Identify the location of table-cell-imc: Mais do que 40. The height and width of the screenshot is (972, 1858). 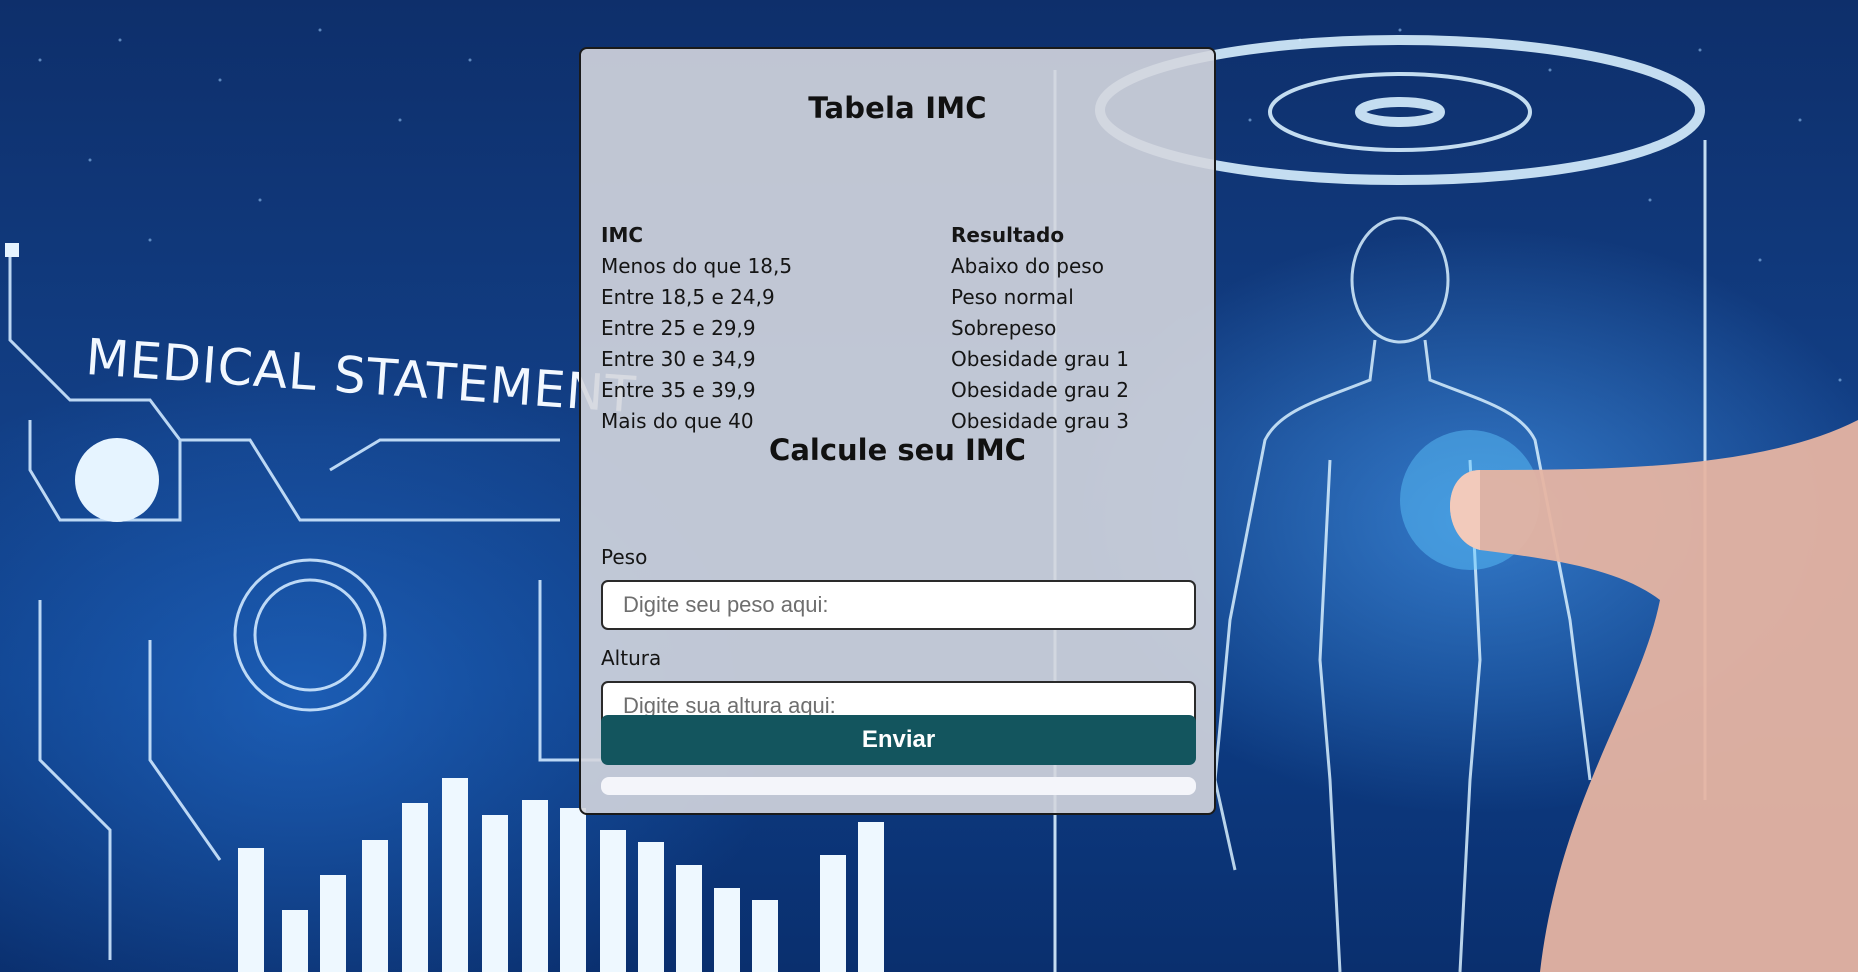
(677, 420).